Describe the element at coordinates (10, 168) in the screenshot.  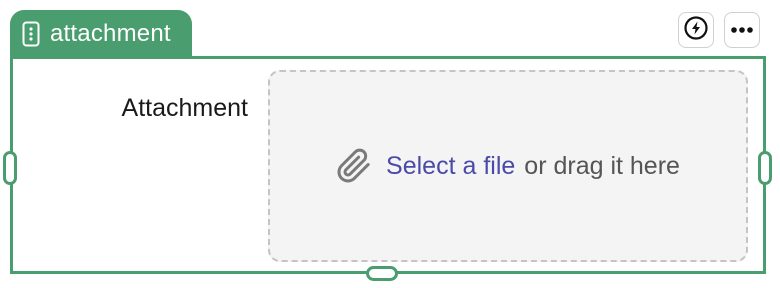
I see `resize-handle-left` at that location.